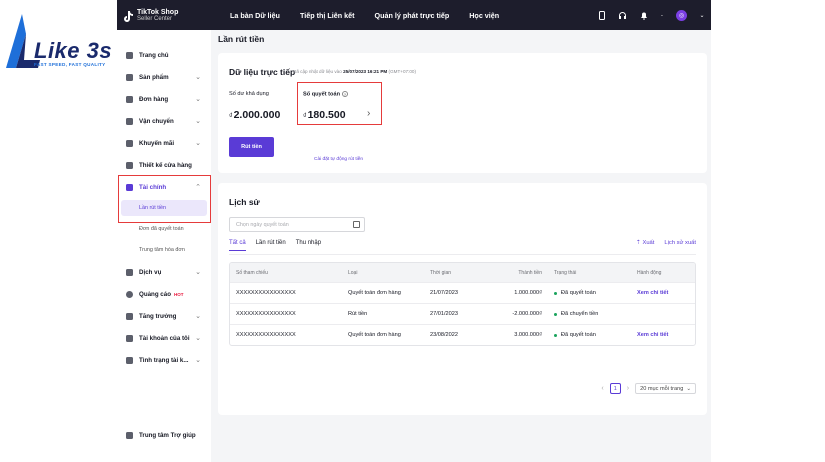 Image resolution: width=825 pixels, height=462 pixels. What do you see at coordinates (129, 294) in the screenshot?
I see `ads-icon` at bounding box center [129, 294].